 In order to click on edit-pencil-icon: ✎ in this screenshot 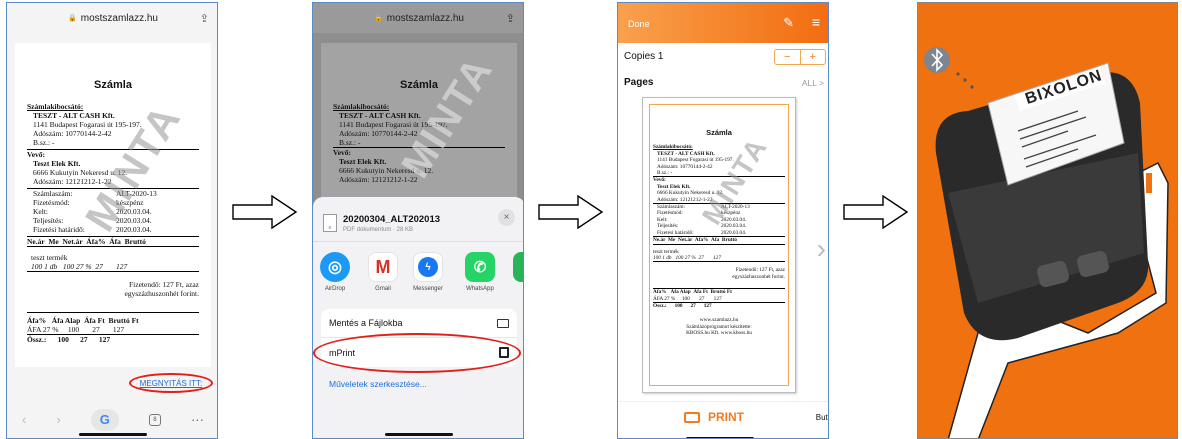, I will do `click(788, 23)`.